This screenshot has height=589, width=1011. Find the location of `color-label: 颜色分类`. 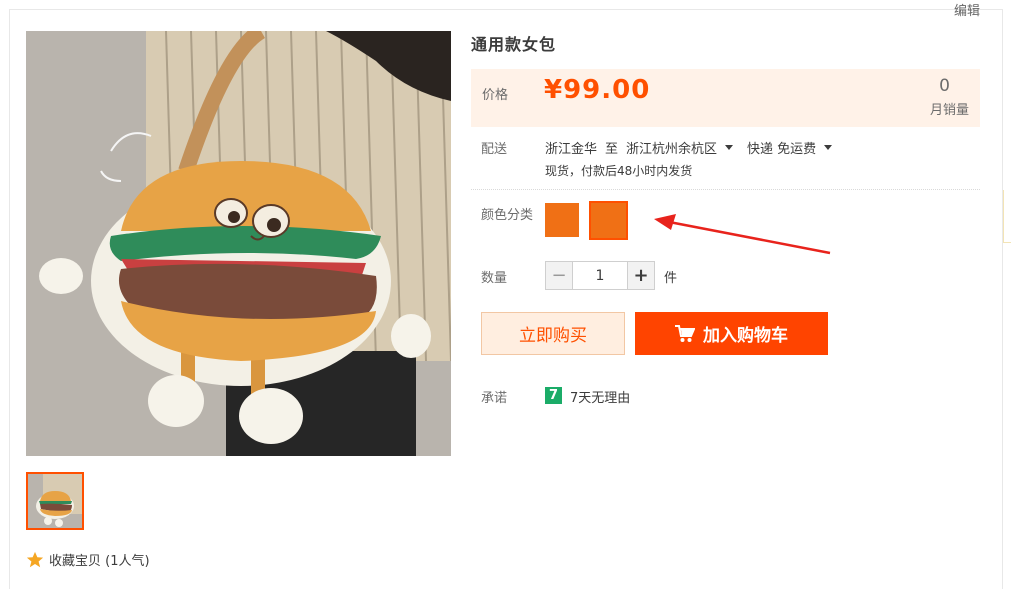

color-label: 颜色分类 is located at coordinates (507, 215).